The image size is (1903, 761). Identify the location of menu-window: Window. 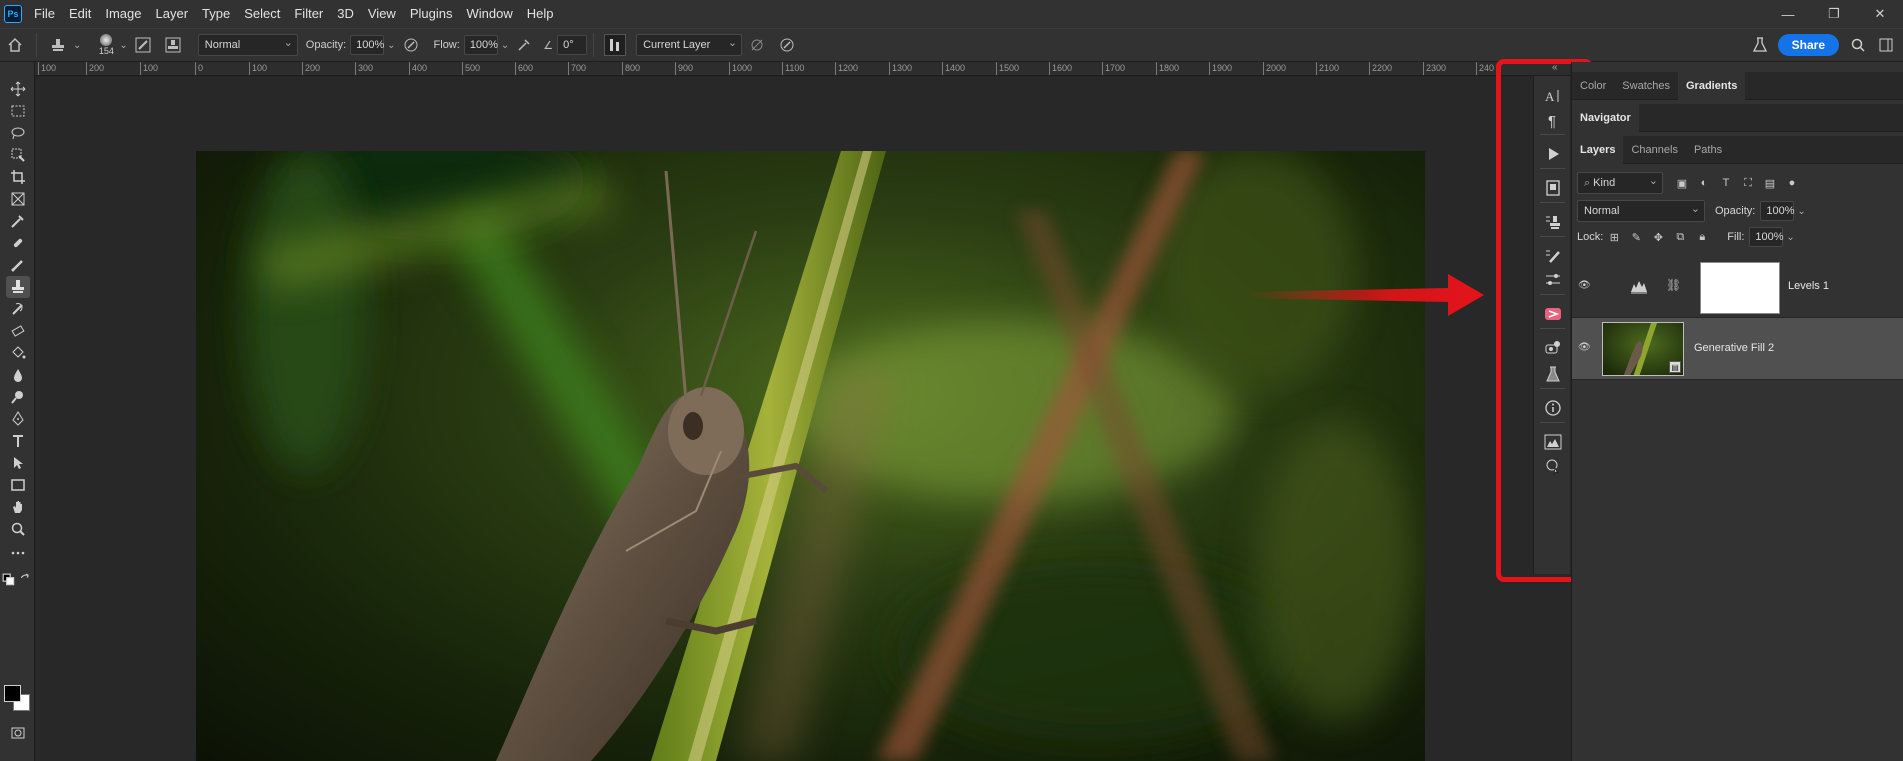
(489, 14).